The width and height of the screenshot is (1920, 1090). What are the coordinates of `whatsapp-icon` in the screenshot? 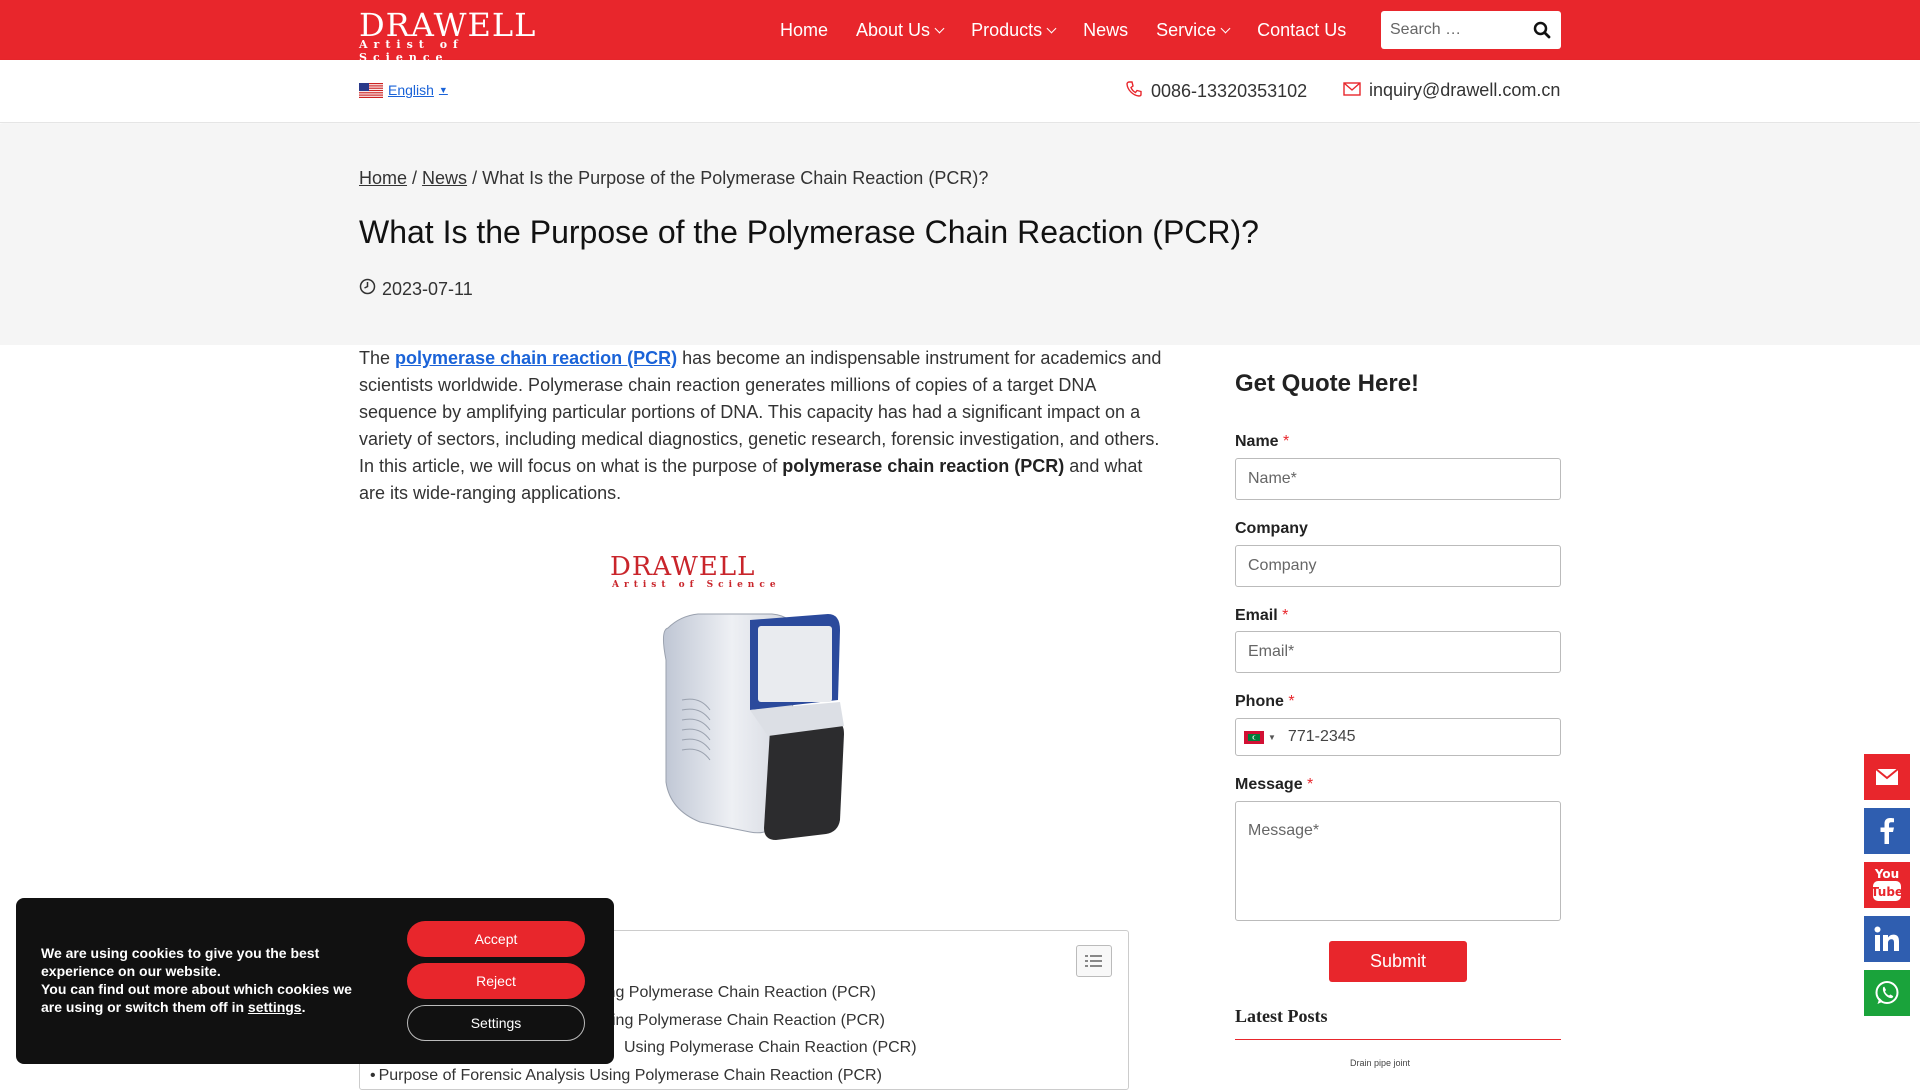 It's located at (1887, 992).